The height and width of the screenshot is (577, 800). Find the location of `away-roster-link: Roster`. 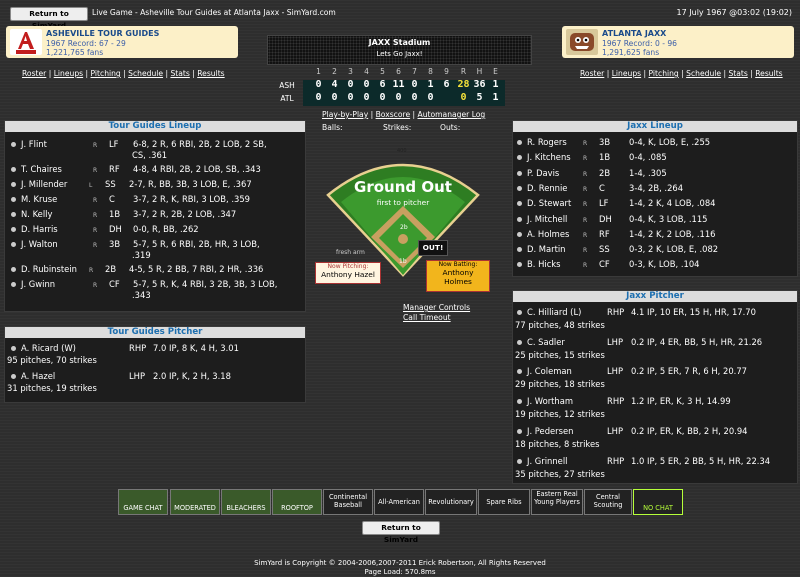

away-roster-link: Roster is located at coordinates (34, 73).